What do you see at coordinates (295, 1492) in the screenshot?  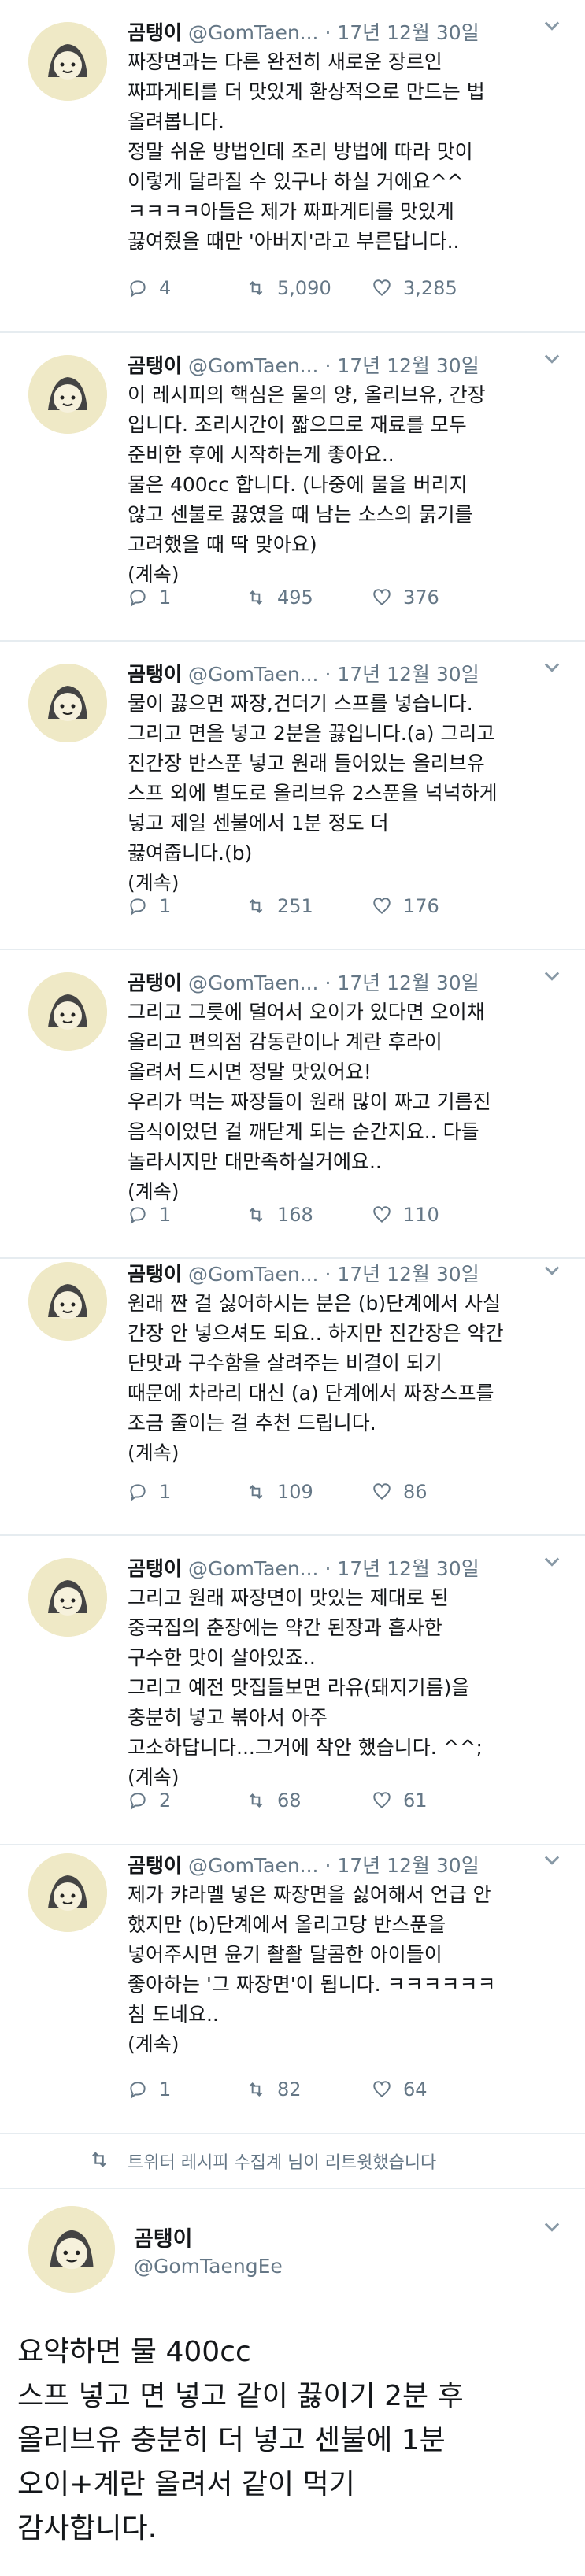 I see `retweet-count: 109` at bounding box center [295, 1492].